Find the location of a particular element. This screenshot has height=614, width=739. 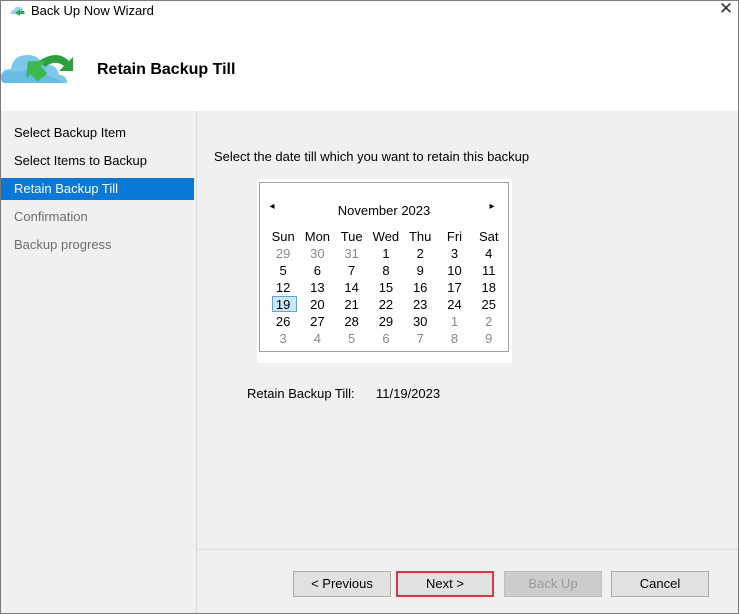

calendar-day: 16 is located at coordinates (420, 287).